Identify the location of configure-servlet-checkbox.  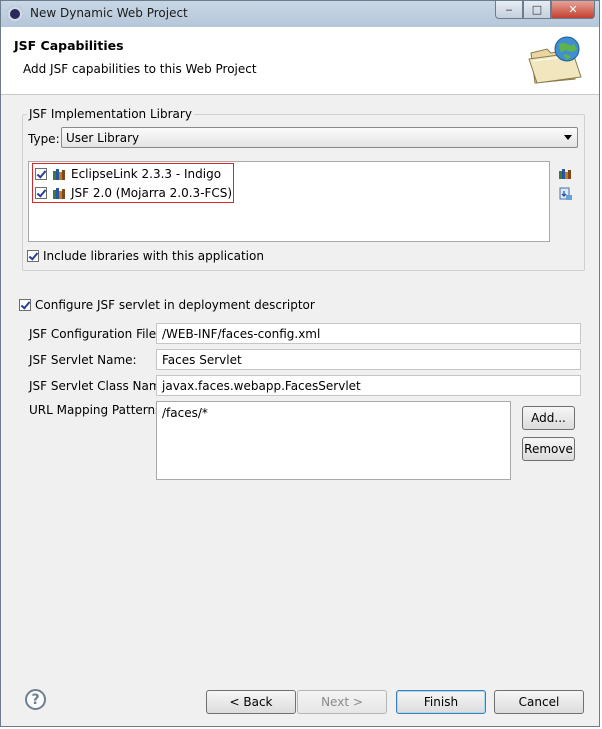
(25, 305).